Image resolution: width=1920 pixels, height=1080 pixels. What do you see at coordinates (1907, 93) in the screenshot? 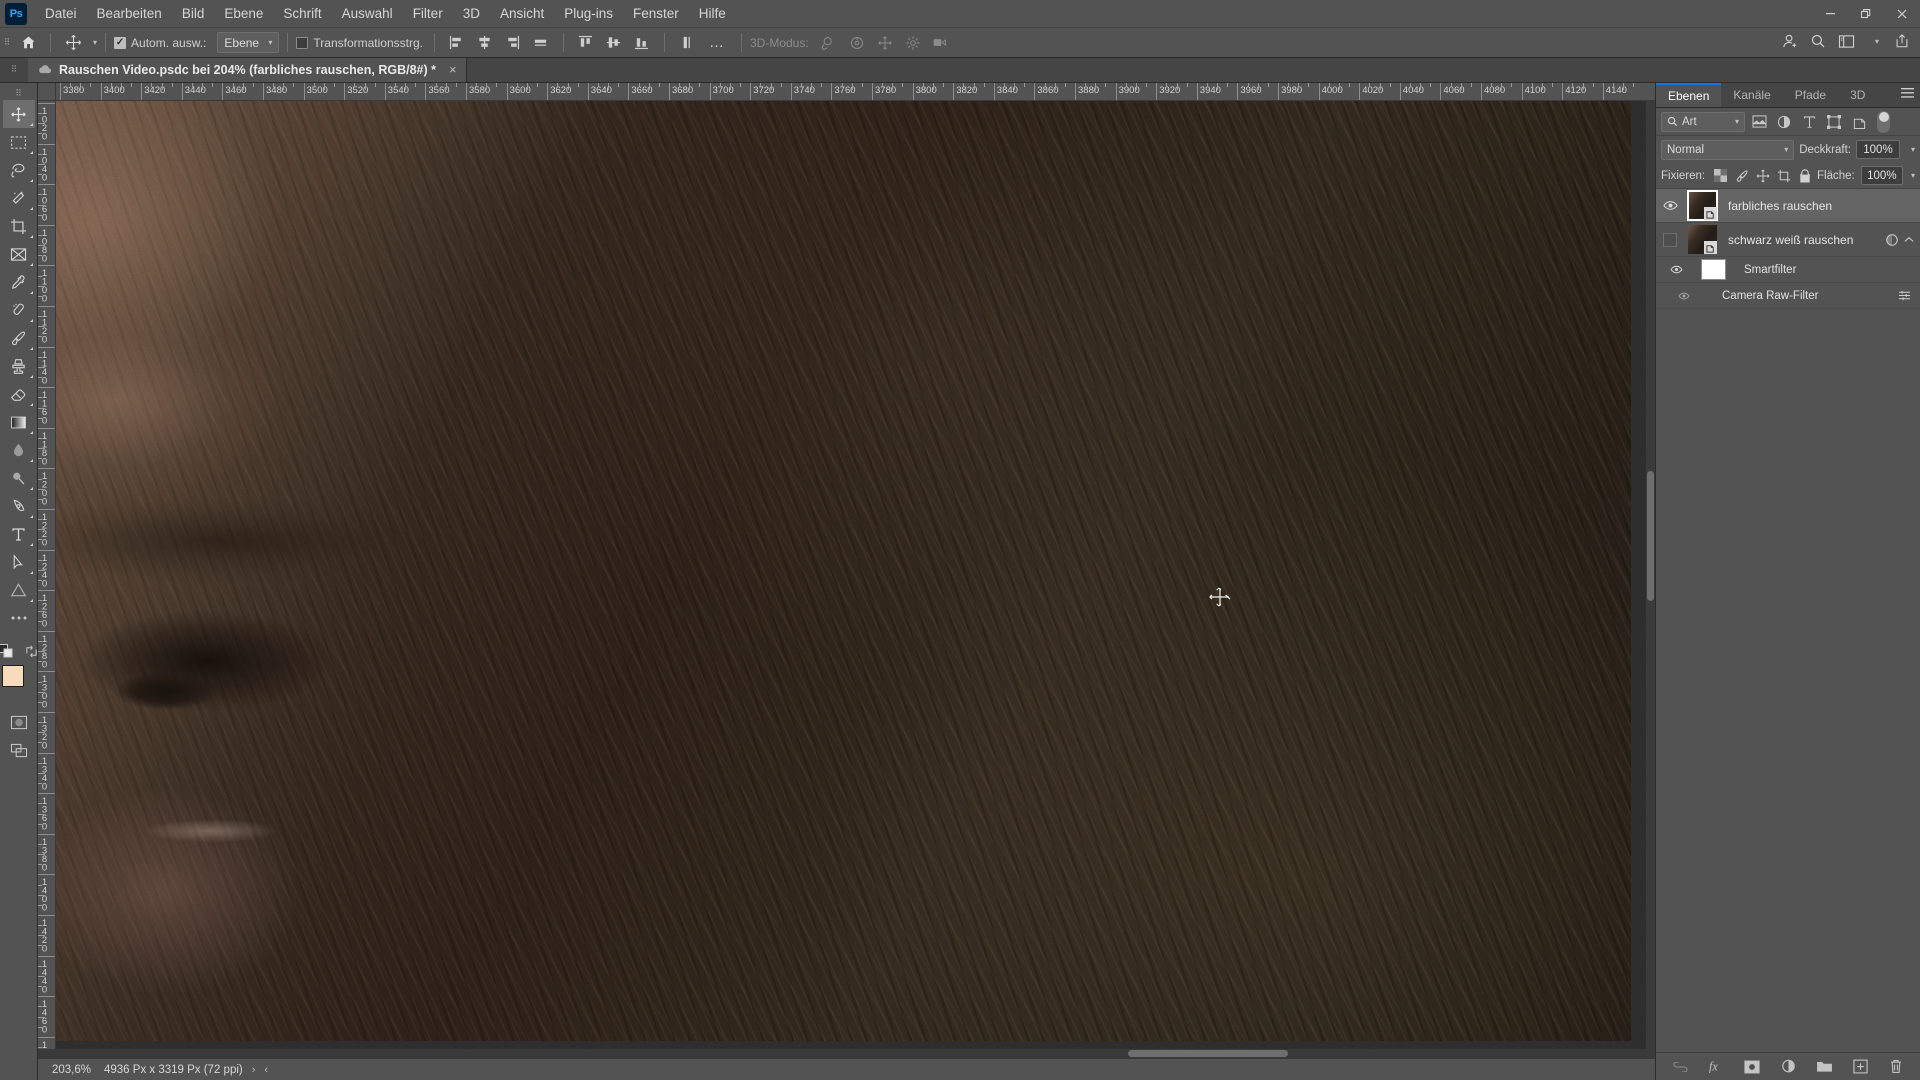
I see `panel-menu-icon` at bounding box center [1907, 93].